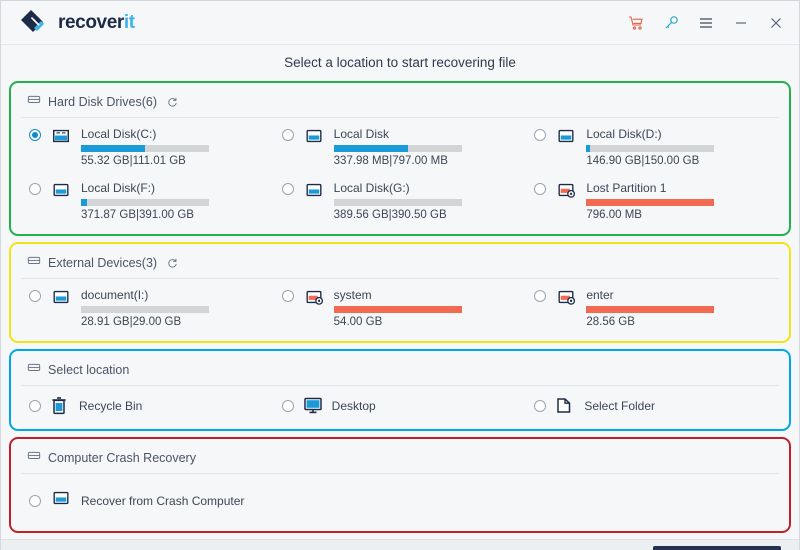 The height and width of the screenshot is (550, 800). What do you see at coordinates (624, 134) in the screenshot?
I see `drive-name: Local Disk(D:)` at bounding box center [624, 134].